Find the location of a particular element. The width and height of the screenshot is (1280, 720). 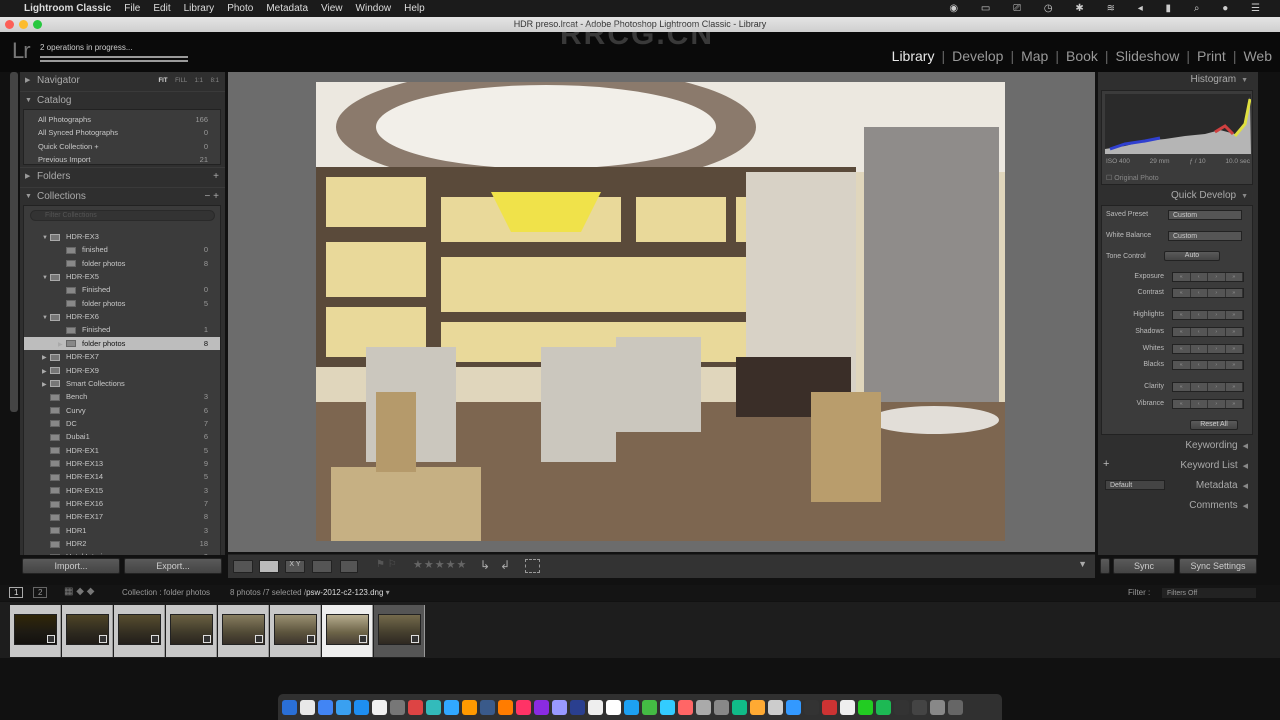

rotate-left-icon: ↳ is located at coordinates (485, 565).